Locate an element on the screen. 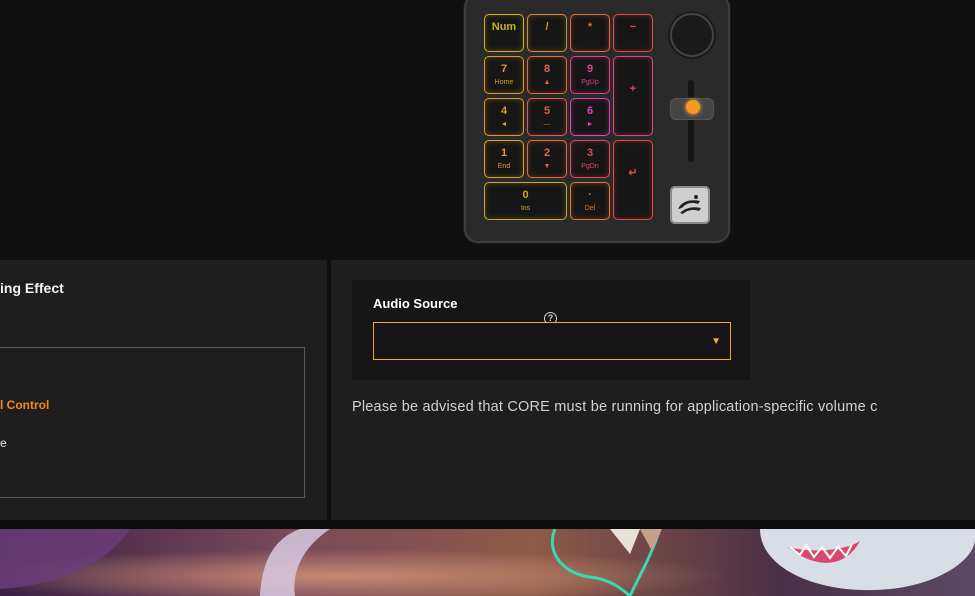 The height and width of the screenshot is (596, 975). key-k7: 7 Home is located at coordinates (504, 75).